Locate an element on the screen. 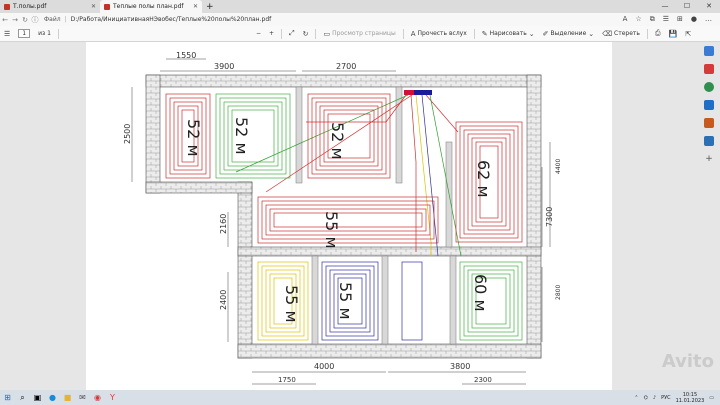  read-aloud-label: Прочесть вслух is located at coordinates (442, 33).